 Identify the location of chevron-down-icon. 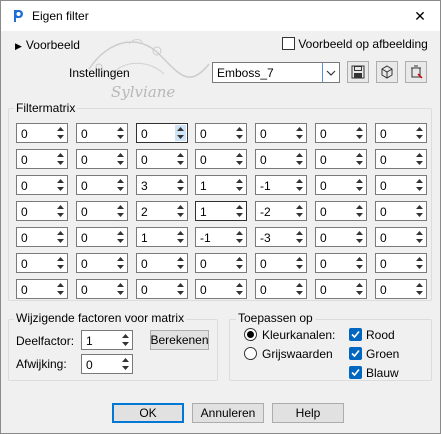
(330, 72).